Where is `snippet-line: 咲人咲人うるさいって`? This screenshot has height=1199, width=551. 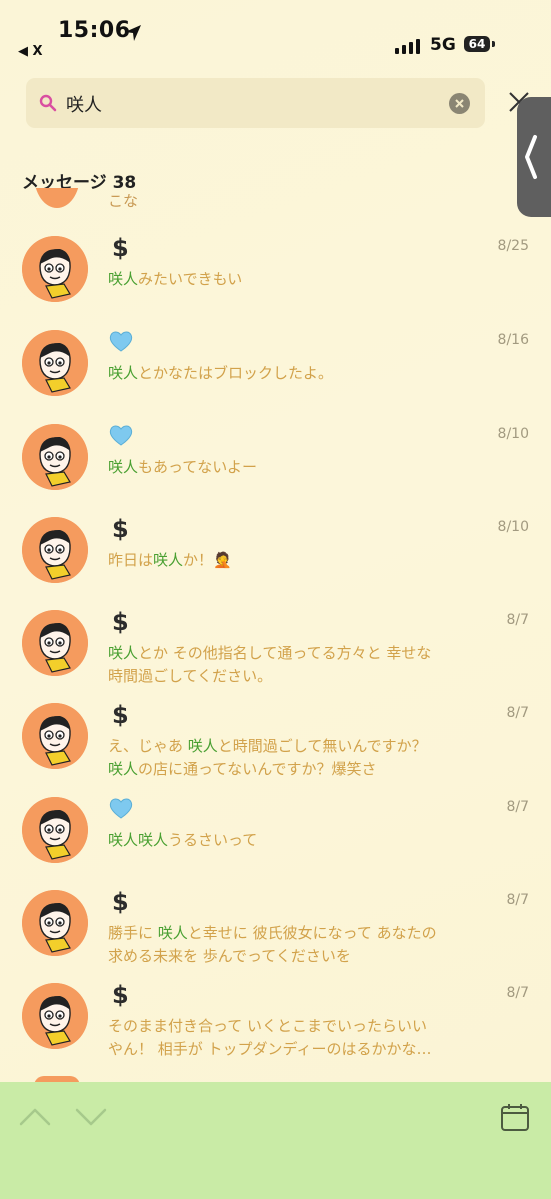 snippet-line: 咲人咲人うるさいって is located at coordinates (298, 840).